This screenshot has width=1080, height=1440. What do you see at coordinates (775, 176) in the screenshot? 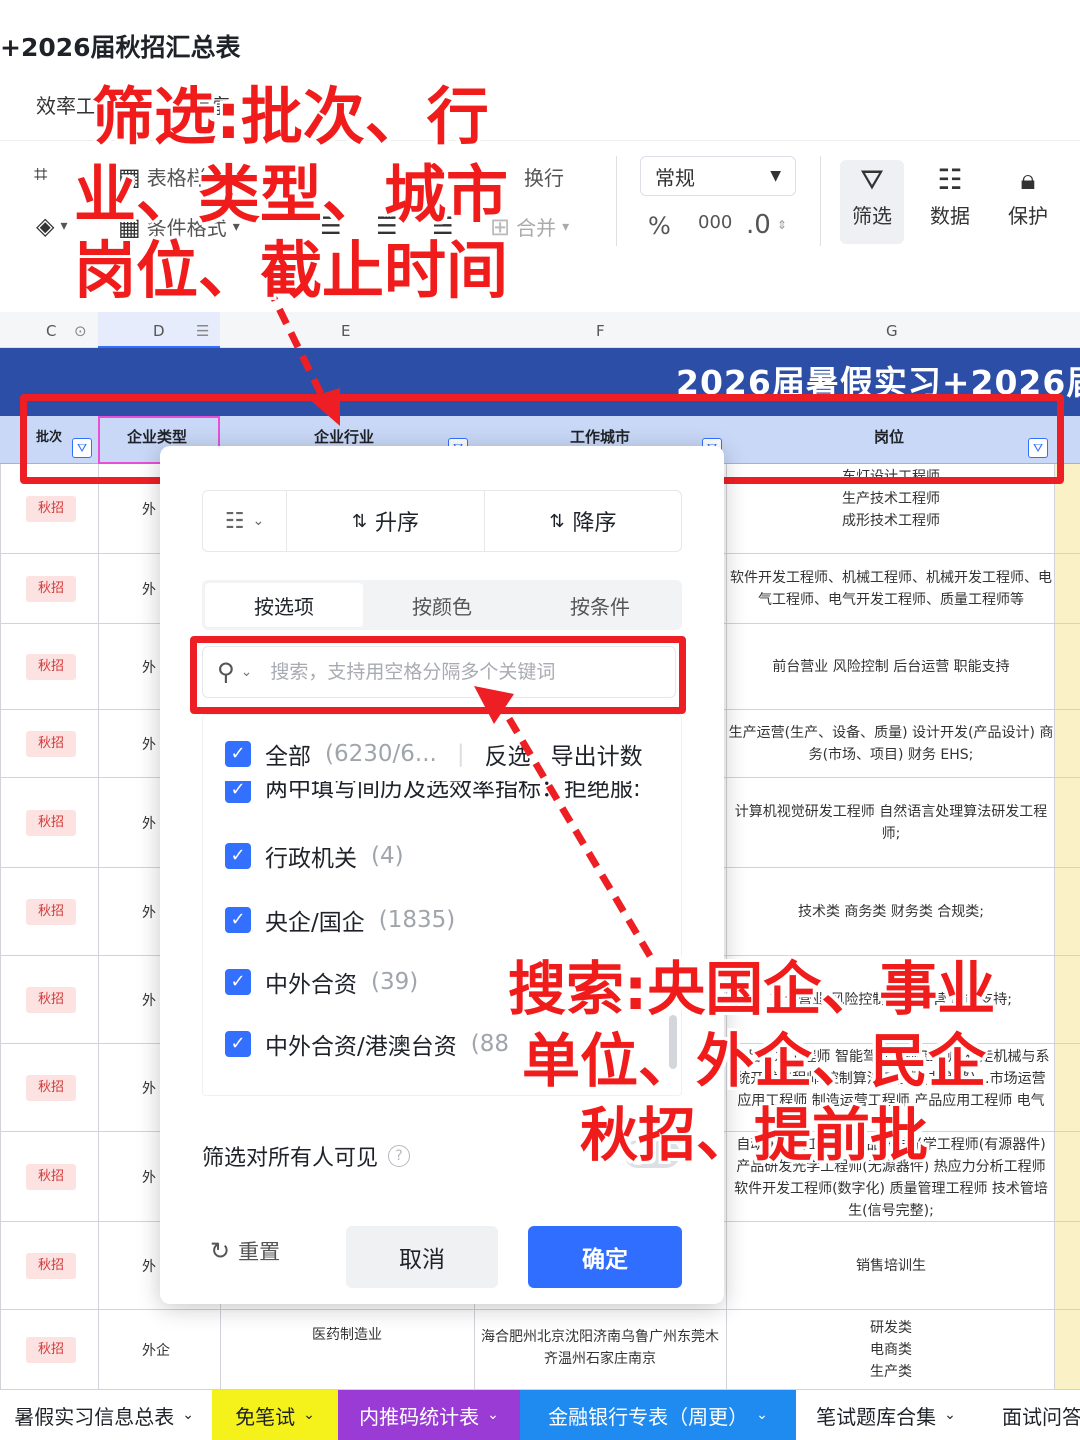
I see `chevron-down-icon: ▼` at bounding box center [775, 176].